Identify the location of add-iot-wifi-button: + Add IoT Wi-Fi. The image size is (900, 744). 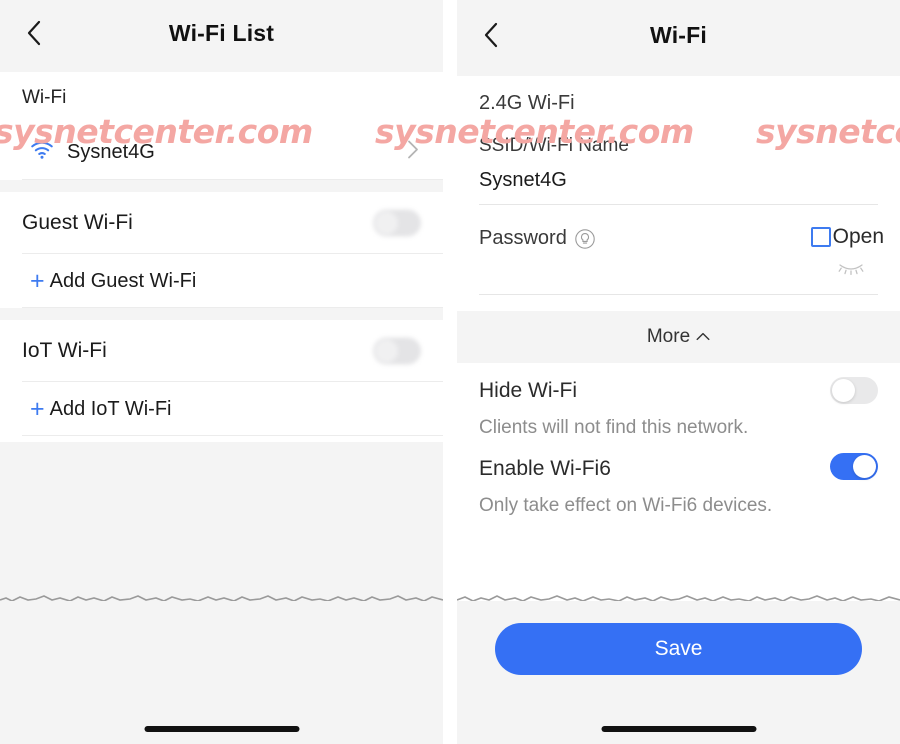
(221, 409).